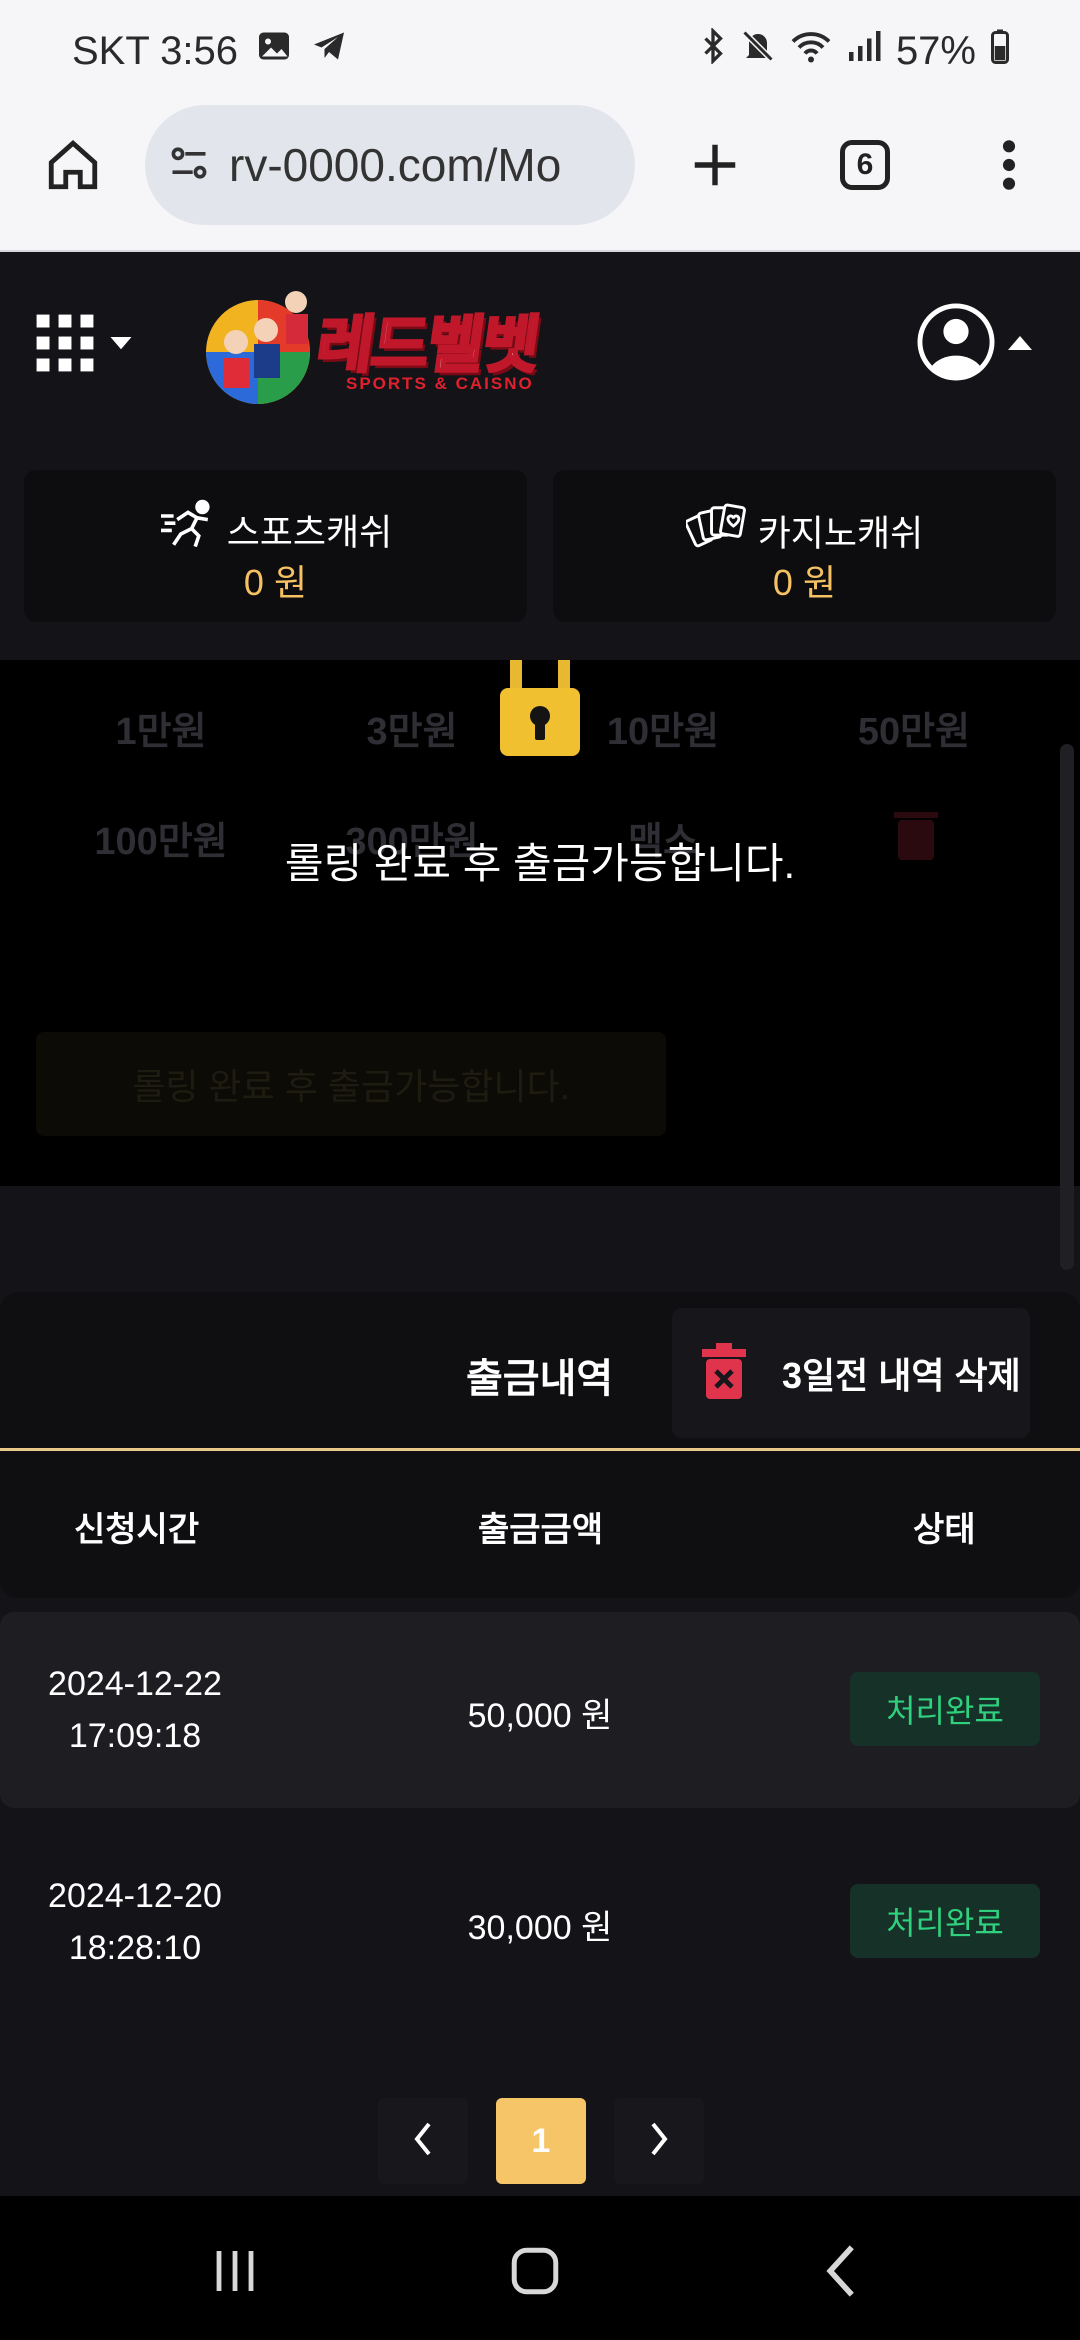  What do you see at coordinates (188, 529) in the screenshot?
I see `runner-icon` at bounding box center [188, 529].